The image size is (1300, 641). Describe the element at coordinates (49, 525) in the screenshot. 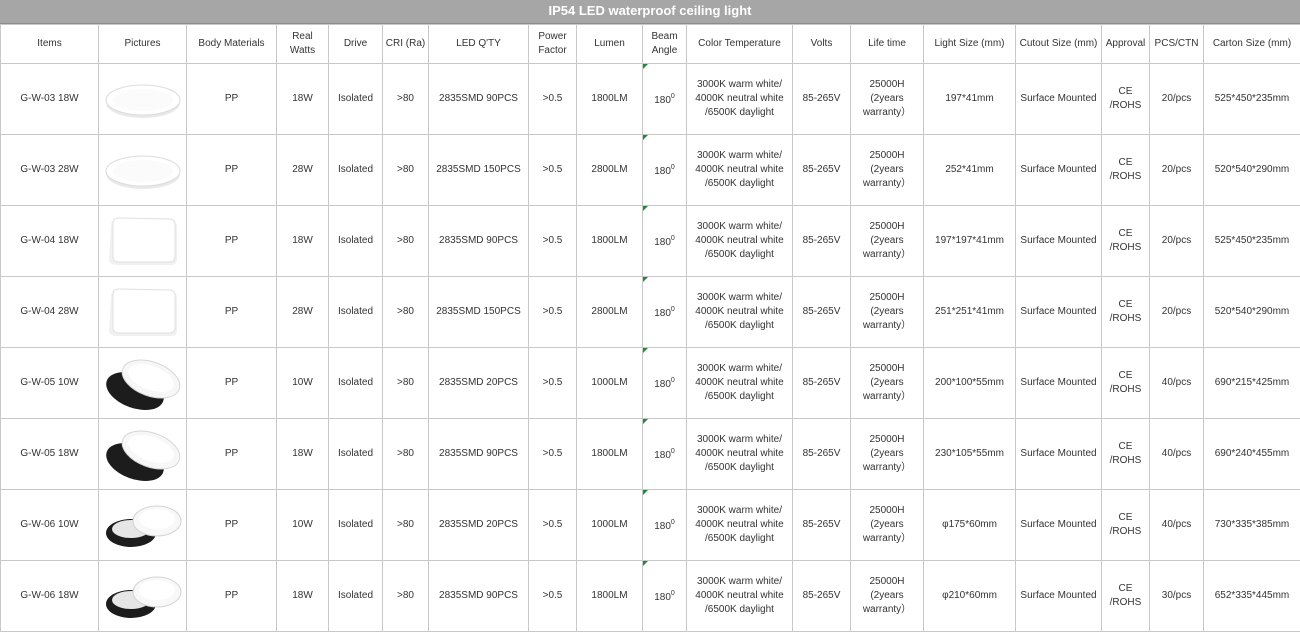

I see `cell-item: G-W-06 10W` at that location.